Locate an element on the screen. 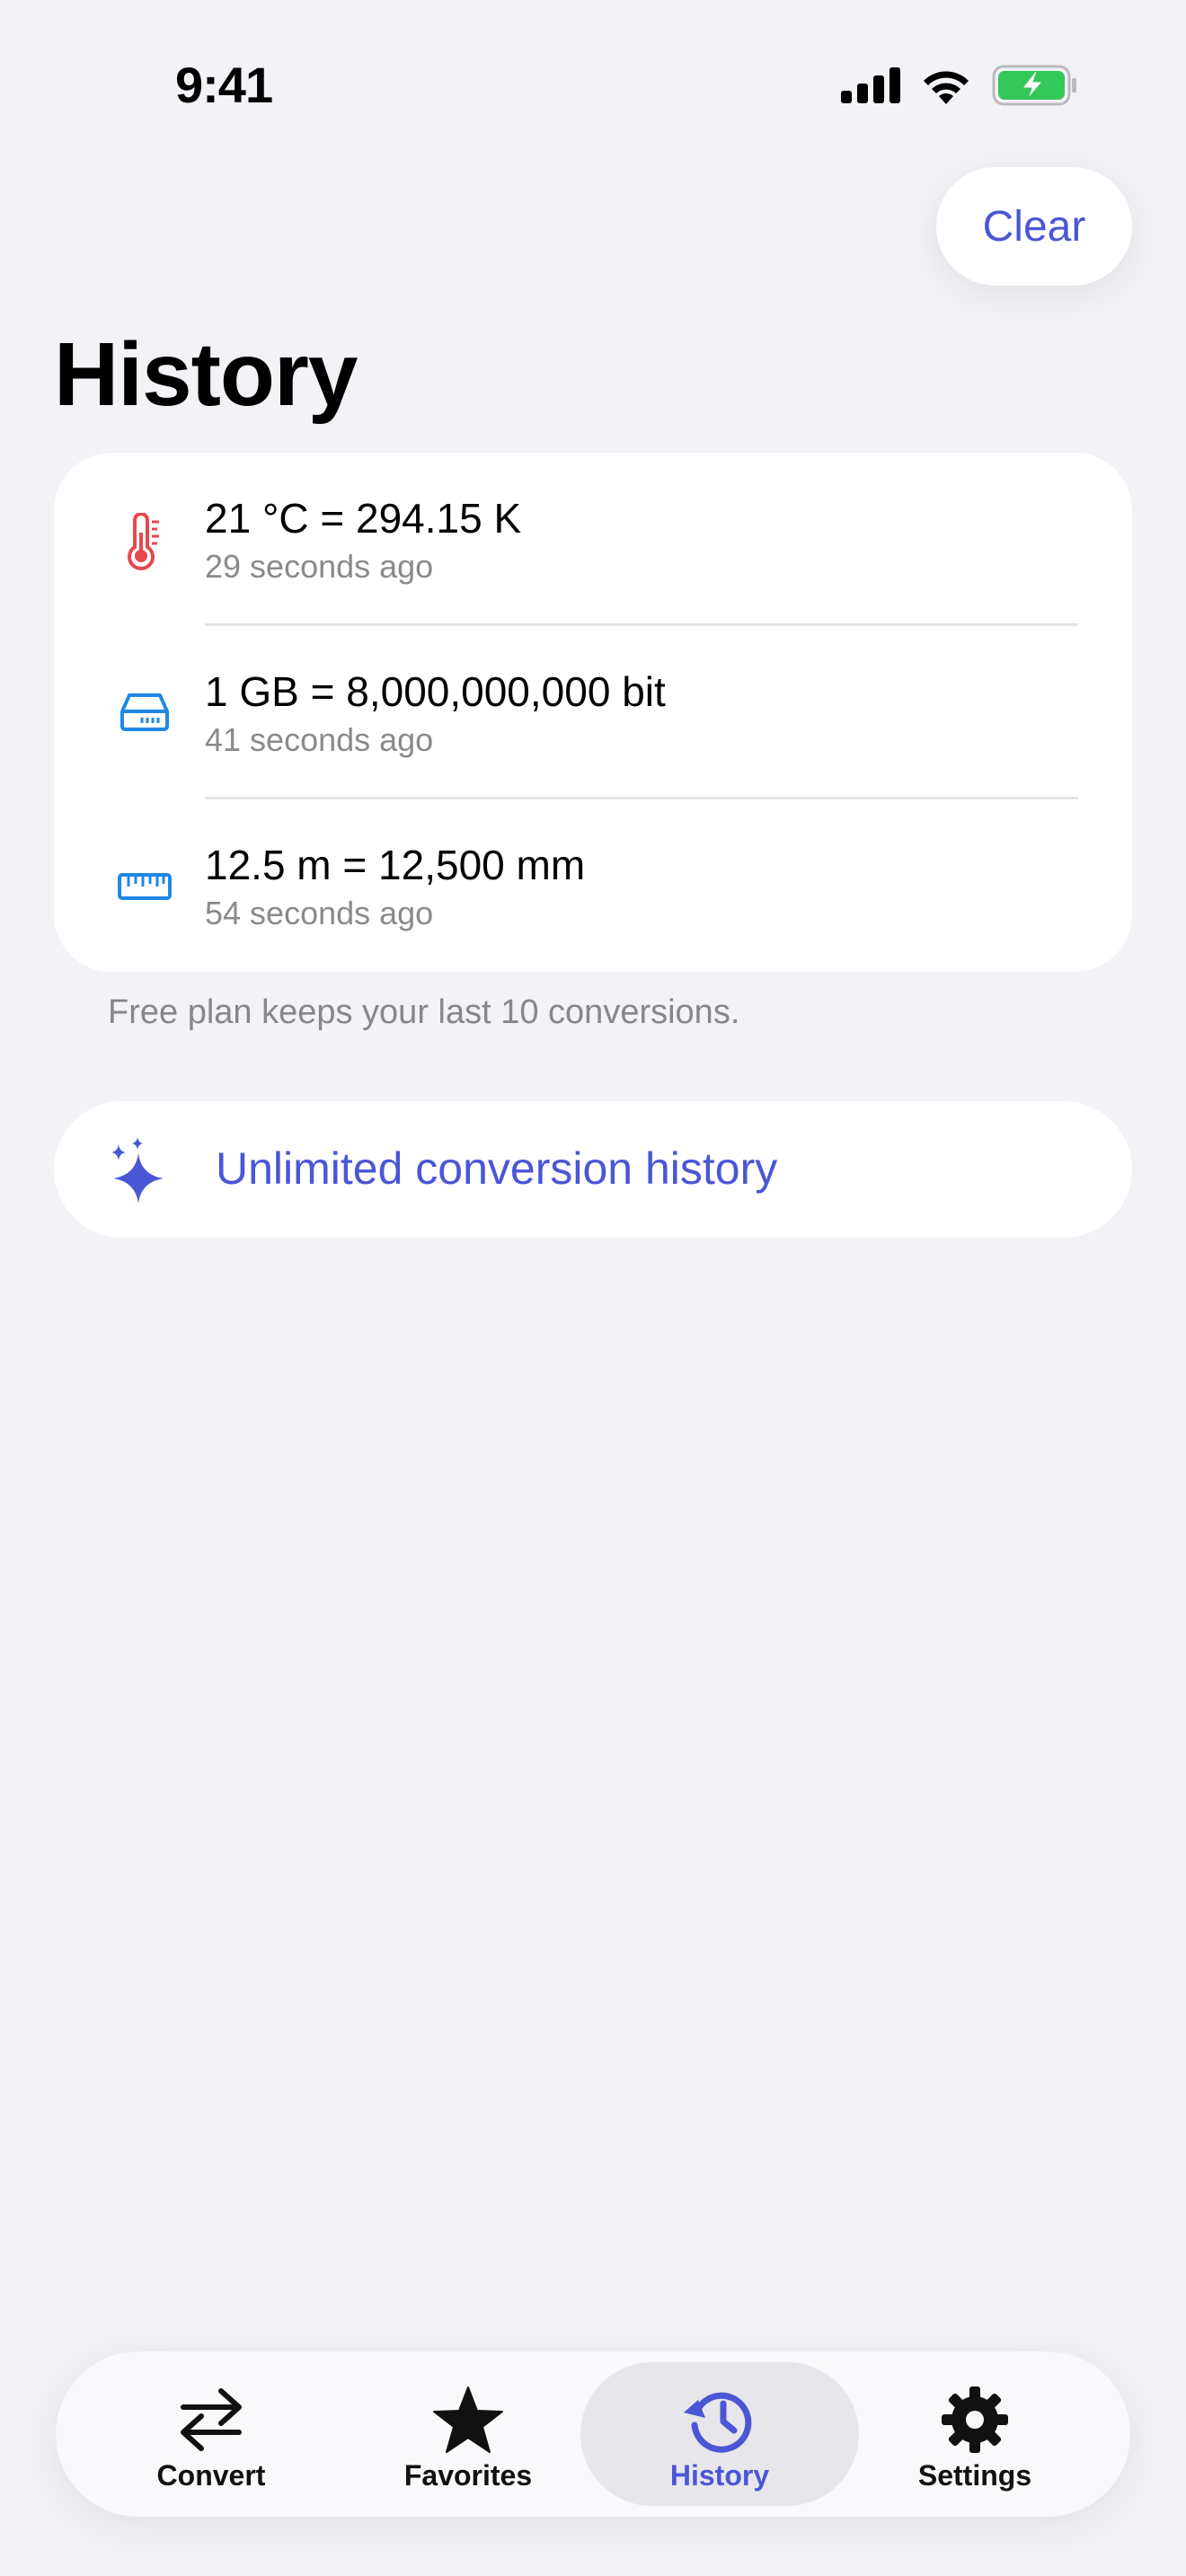 This screenshot has height=2576, width=1186. clock-history-icon is located at coordinates (719, 2420).